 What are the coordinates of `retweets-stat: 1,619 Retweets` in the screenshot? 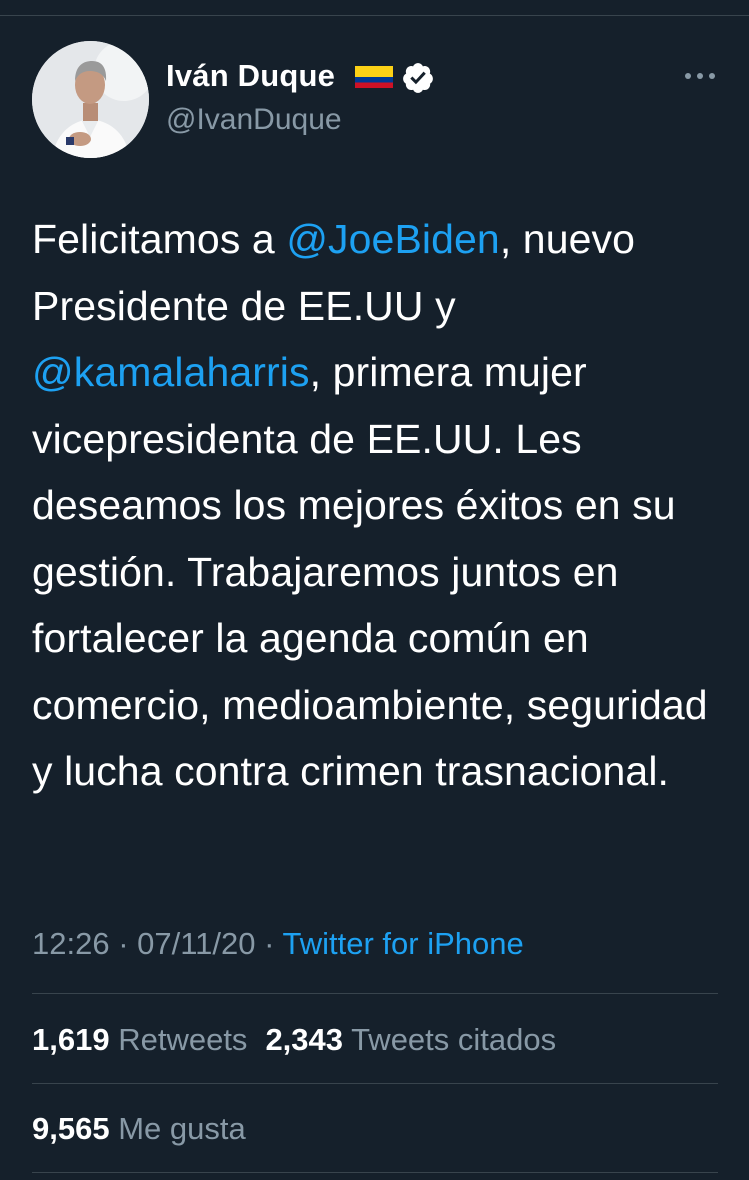 It's located at (139, 1039).